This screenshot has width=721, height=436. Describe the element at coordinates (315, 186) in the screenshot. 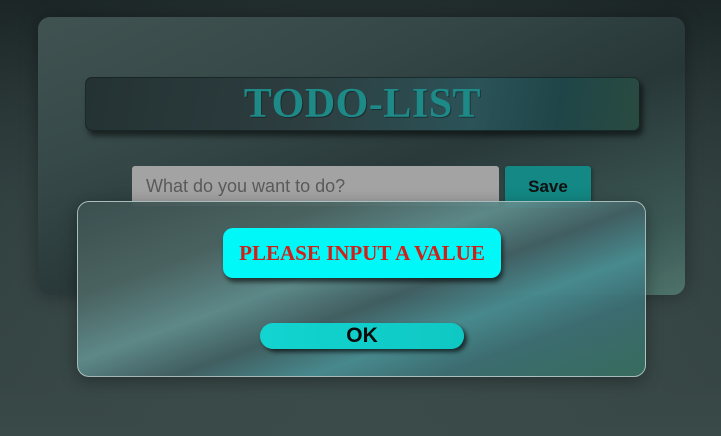

I see `todo-input` at that location.